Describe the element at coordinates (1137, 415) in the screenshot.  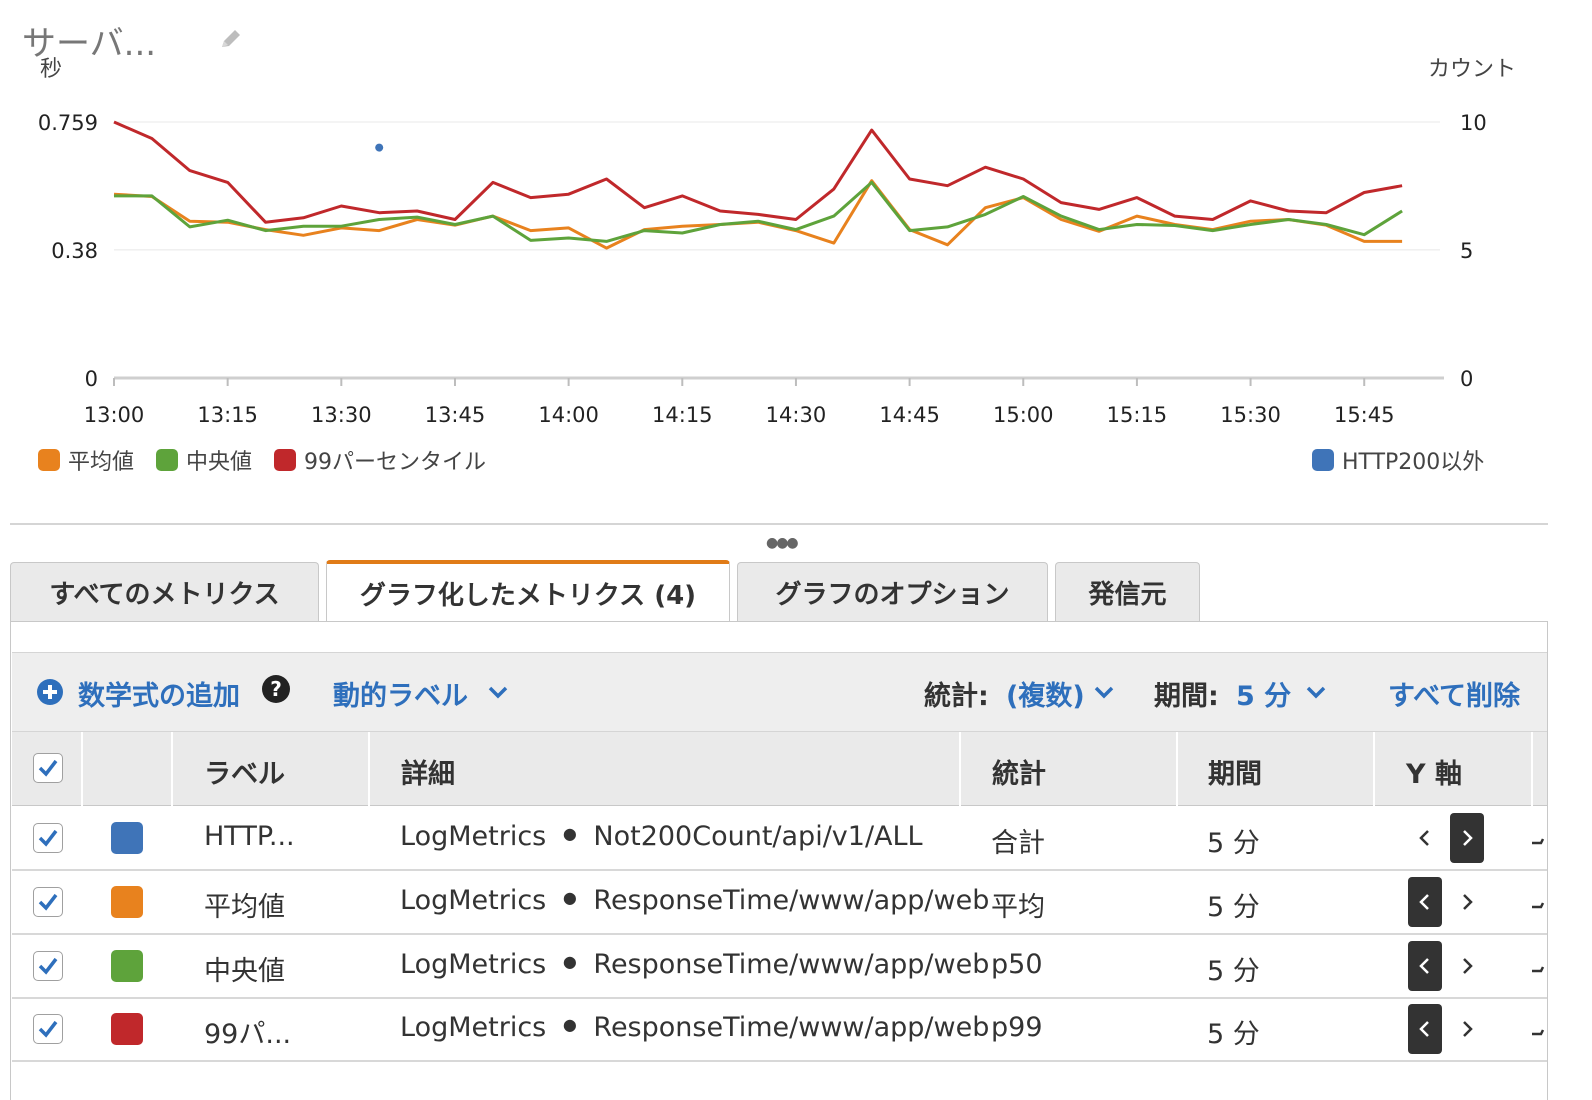
I see `x-tick-label: 15:15` at that location.